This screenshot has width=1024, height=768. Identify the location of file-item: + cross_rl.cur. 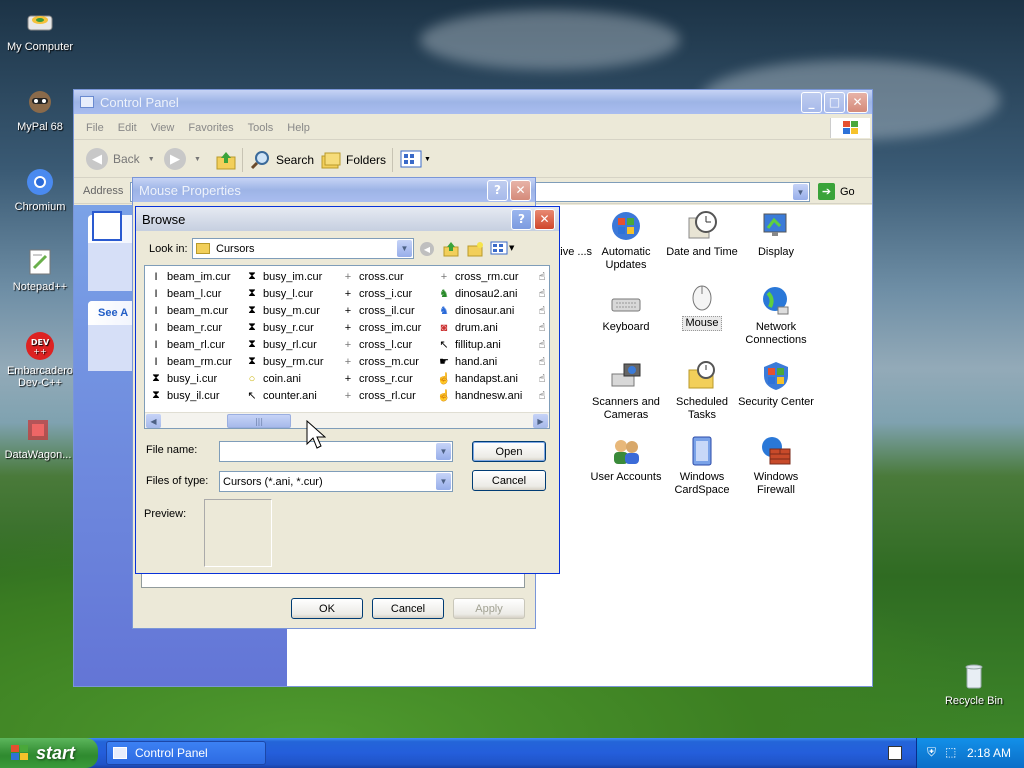
(378, 395).